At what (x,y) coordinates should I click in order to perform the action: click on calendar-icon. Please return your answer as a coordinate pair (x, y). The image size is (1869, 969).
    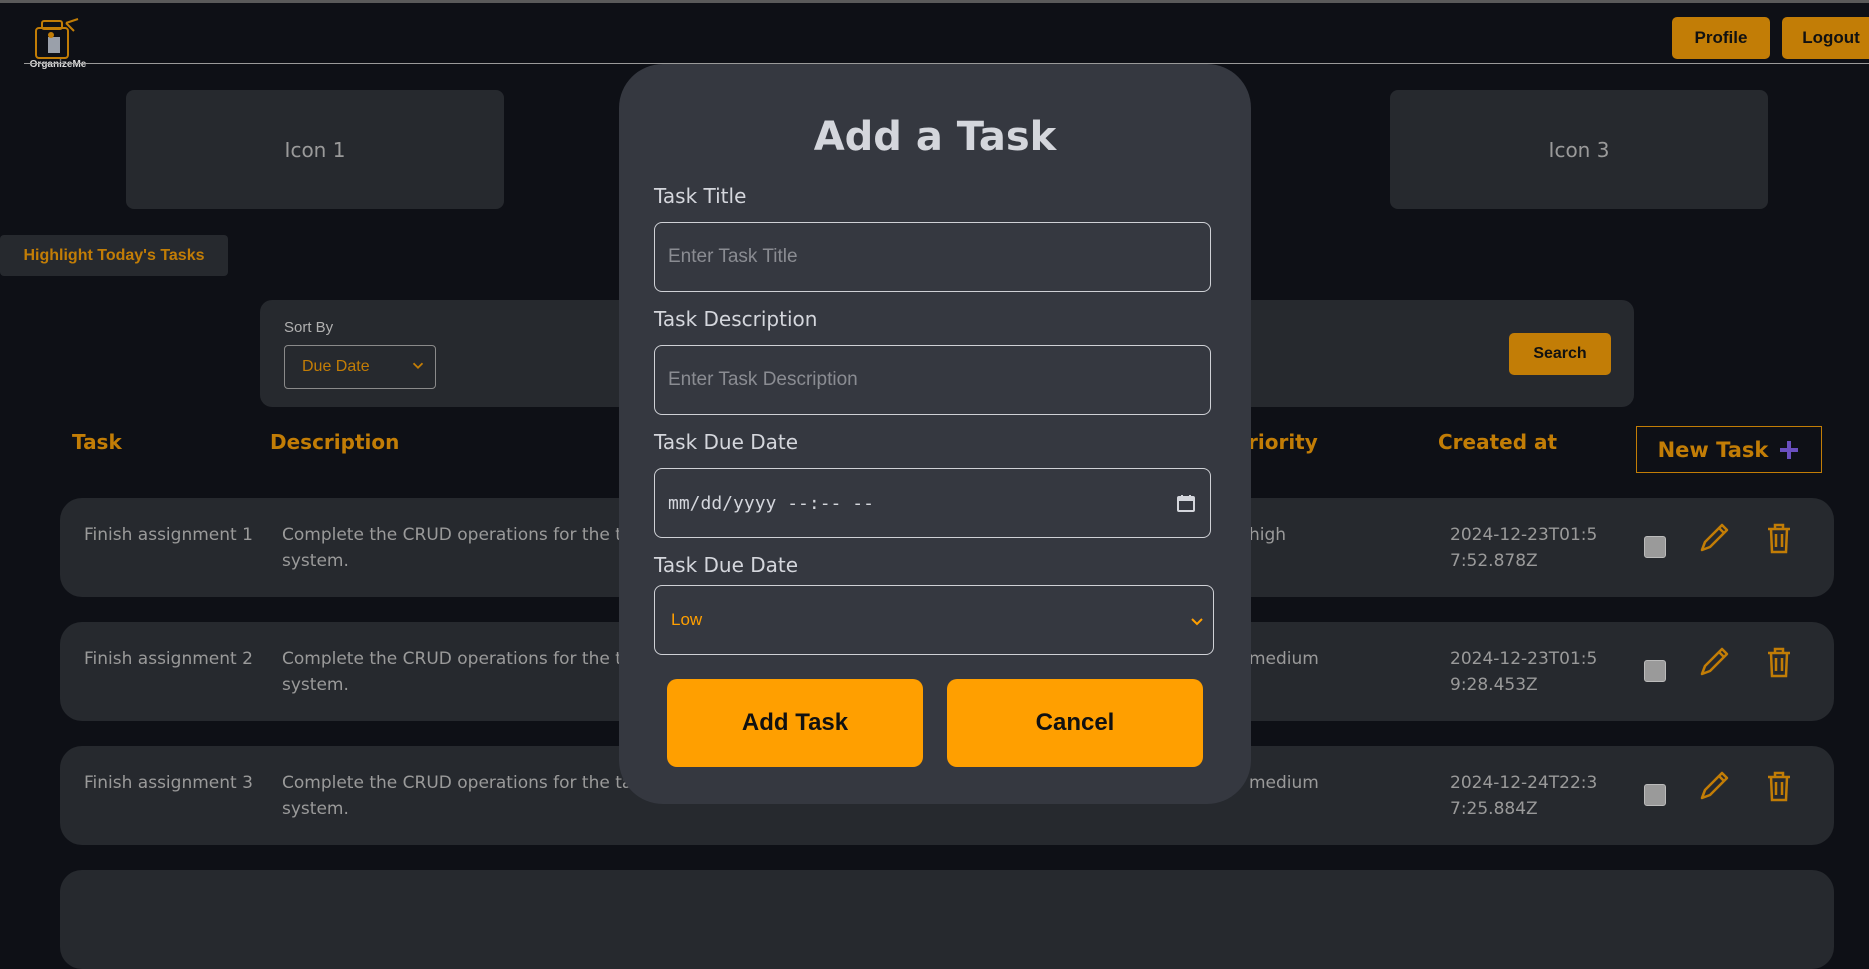
    Looking at the image, I should click on (1186, 503).